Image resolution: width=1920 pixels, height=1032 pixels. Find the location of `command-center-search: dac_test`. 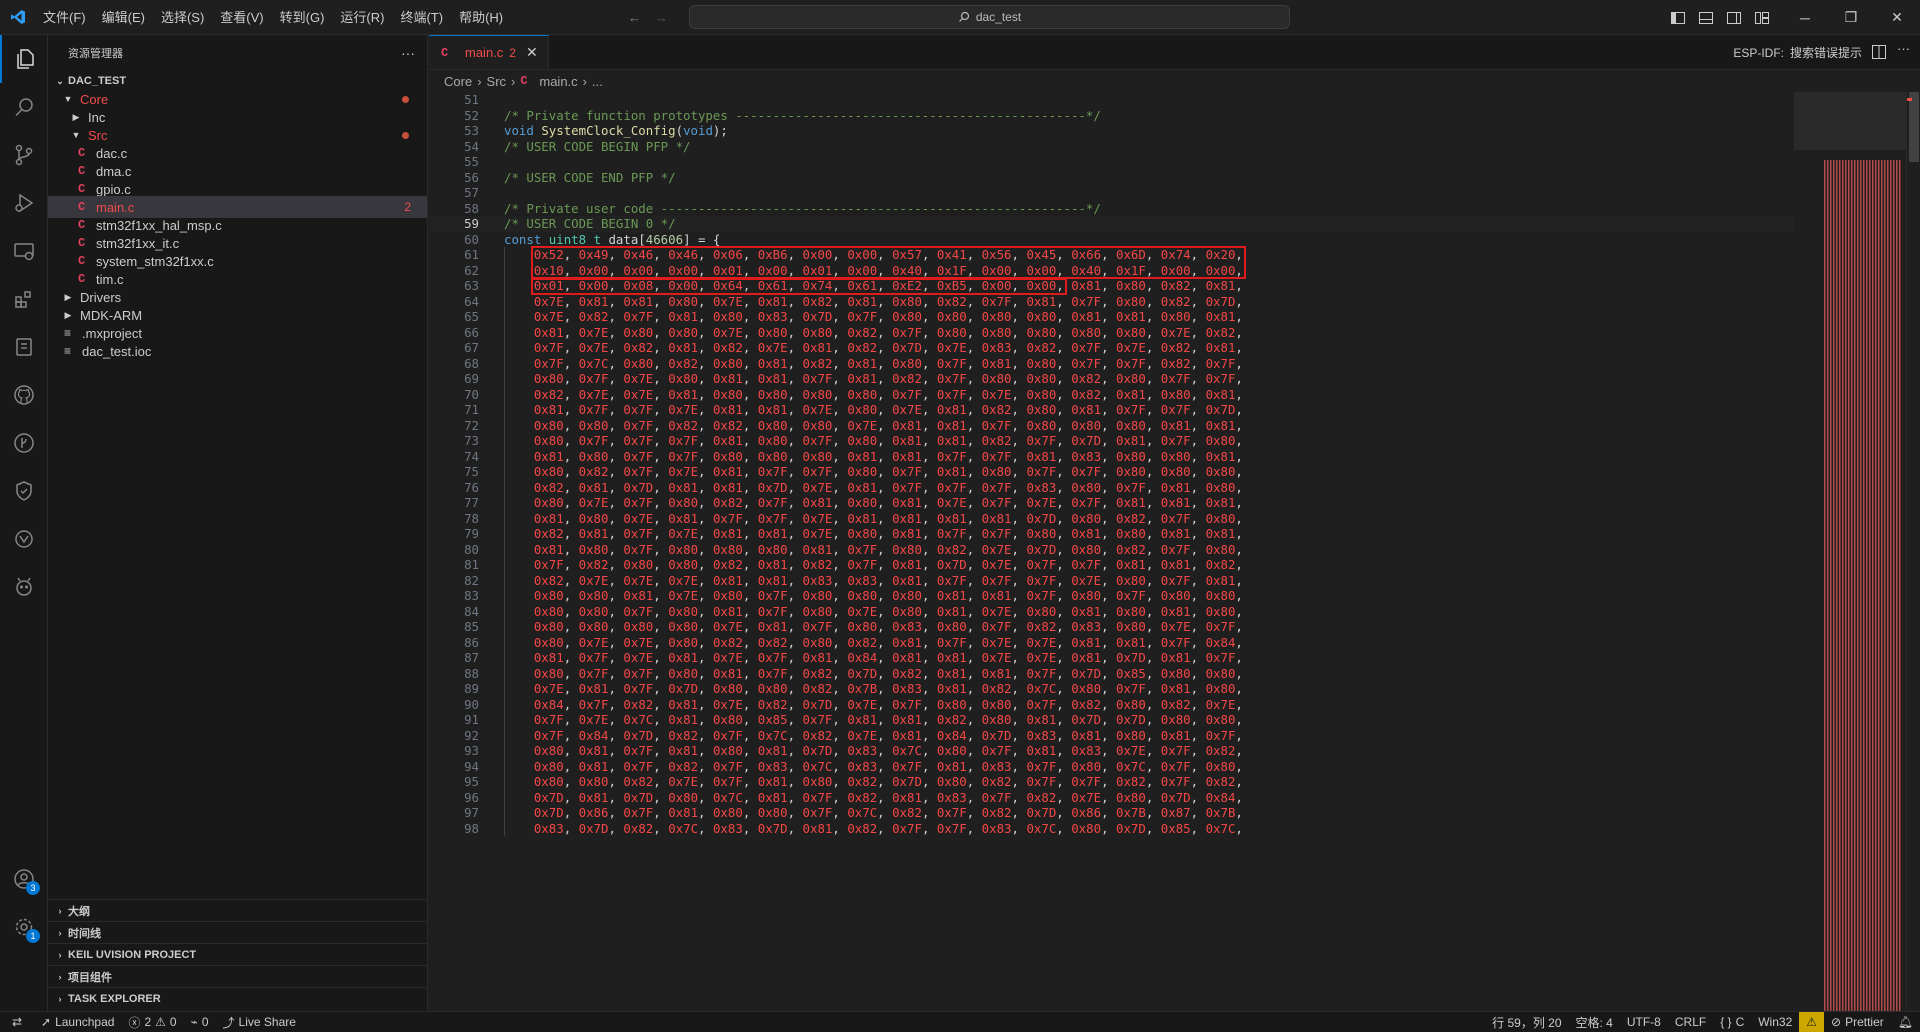

command-center-search: dac_test is located at coordinates (989, 17).